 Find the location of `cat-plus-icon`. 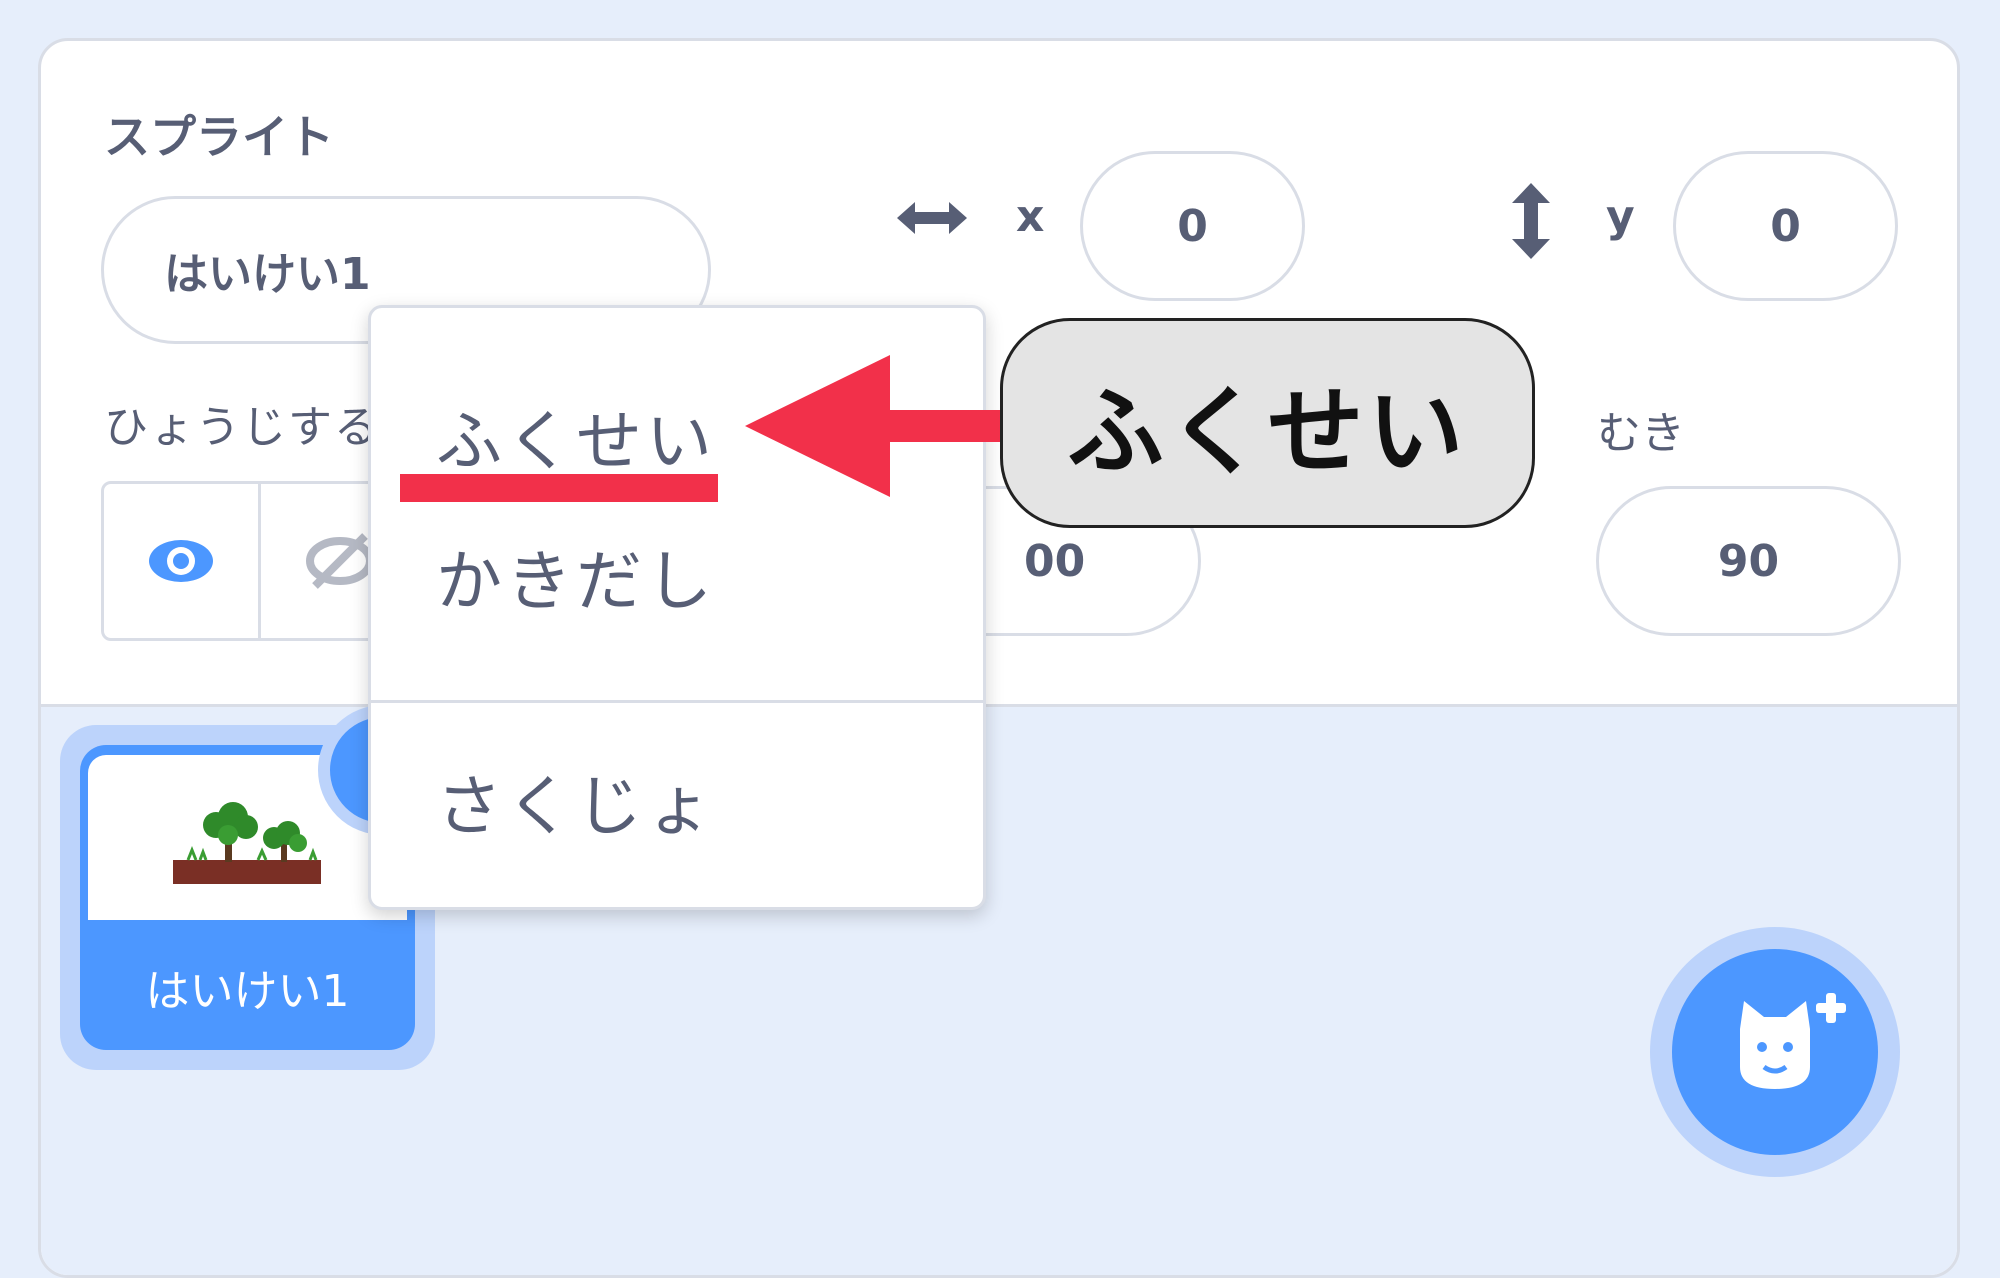

cat-plus-icon is located at coordinates (1793, 1041).